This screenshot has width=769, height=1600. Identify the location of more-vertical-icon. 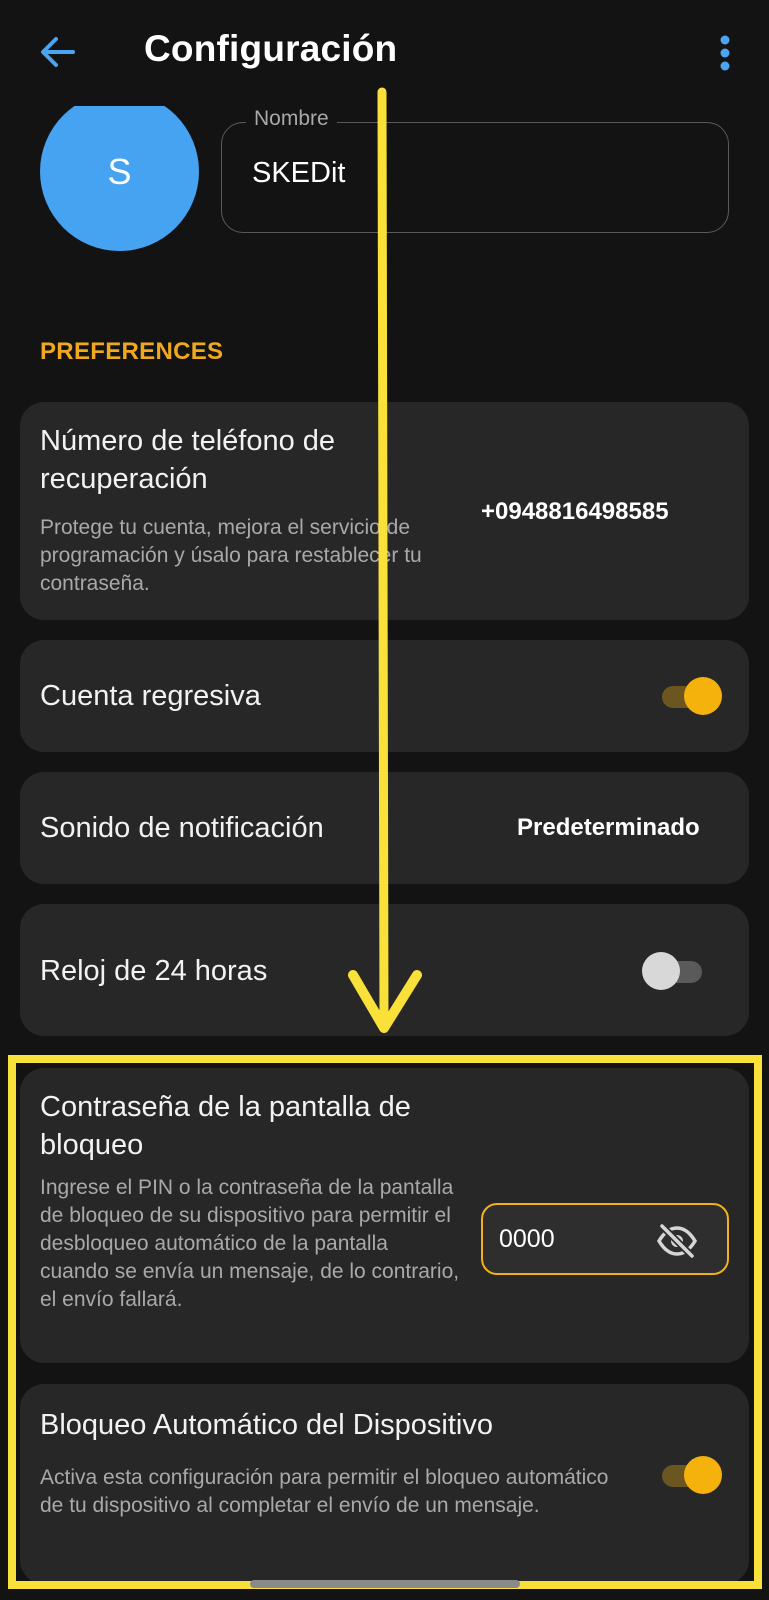
(725, 53).